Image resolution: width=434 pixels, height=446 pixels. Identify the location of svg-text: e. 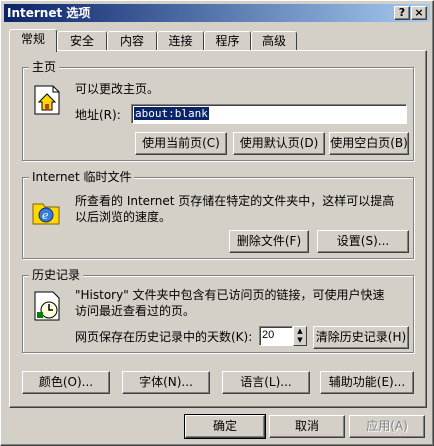
(45, 215).